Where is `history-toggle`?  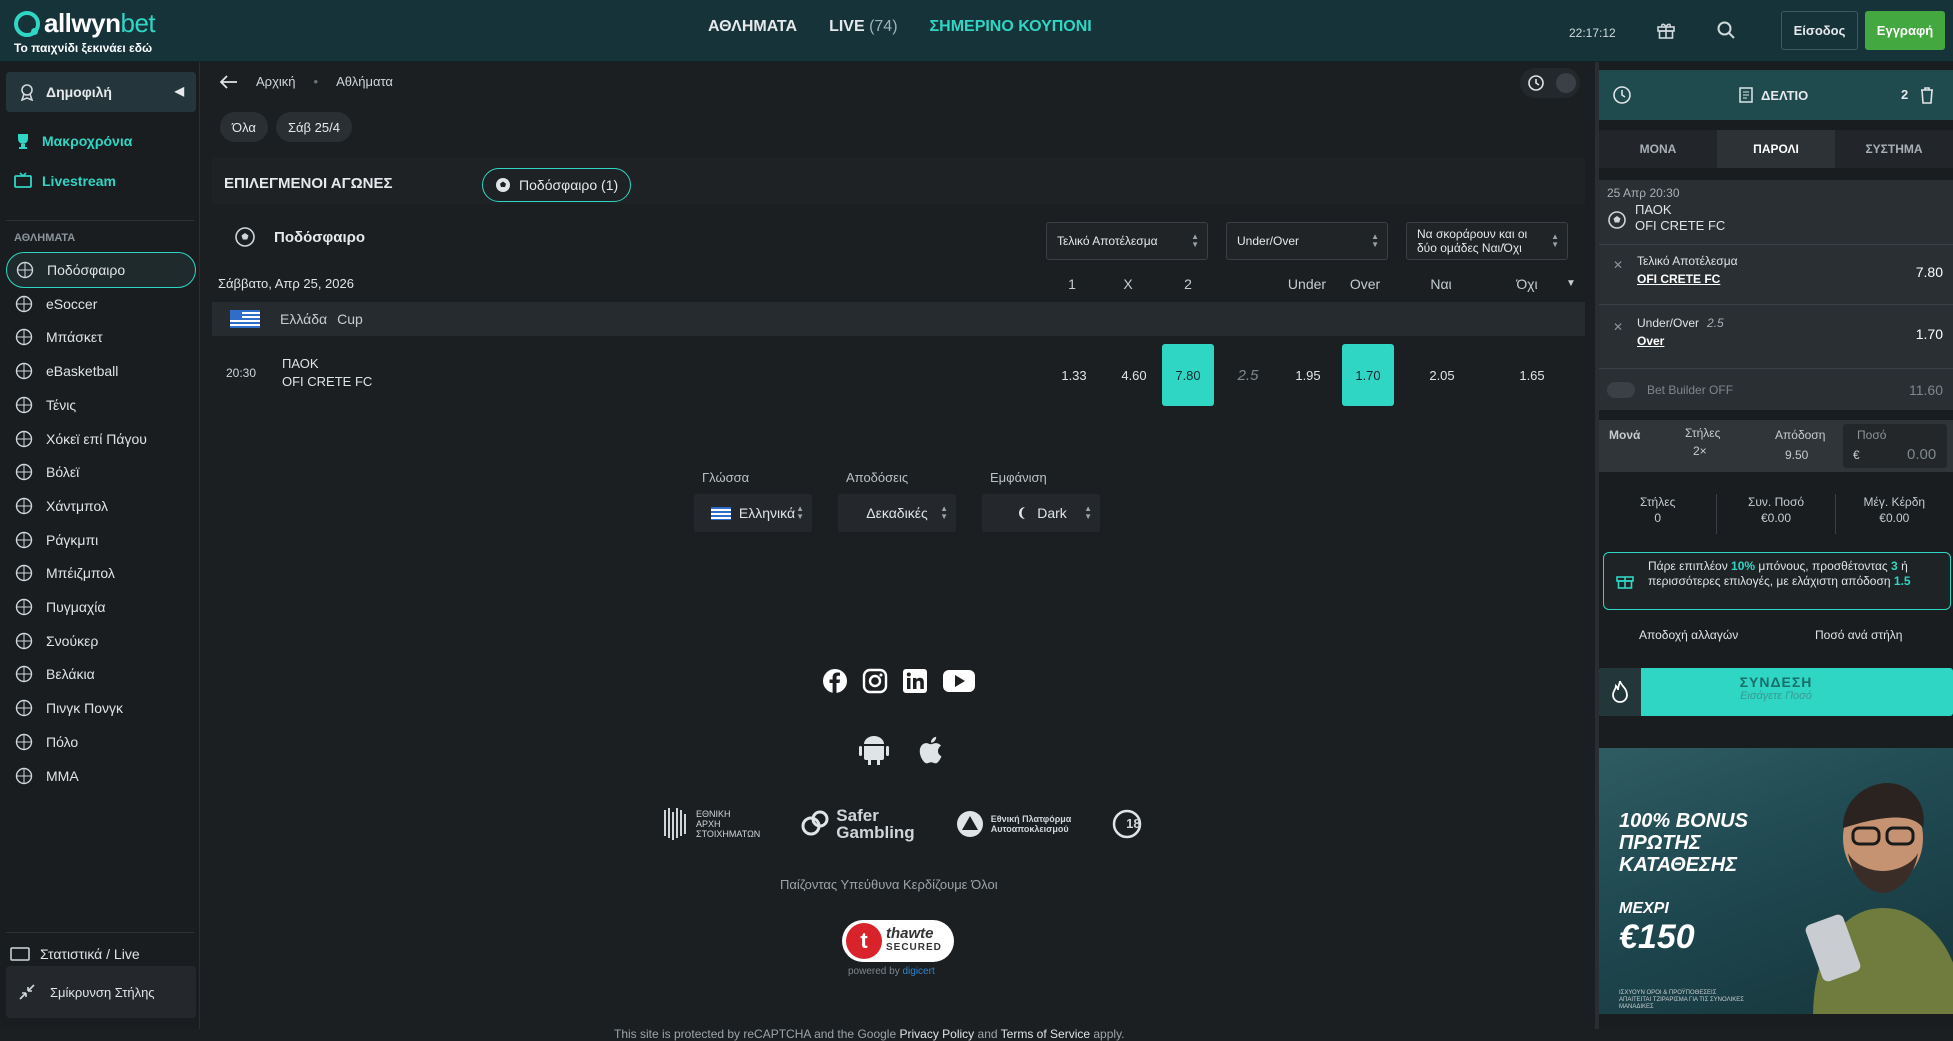 history-toggle is located at coordinates (1550, 83).